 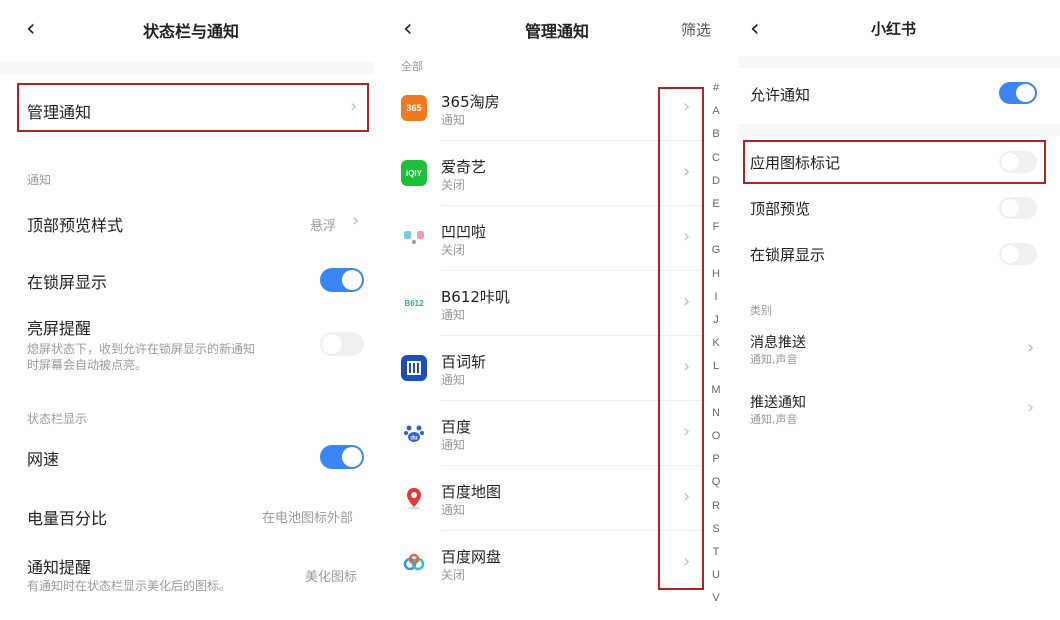 What do you see at coordinates (412, 66) in the screenshot?
I see `section-header-all: 全部` at bounding box center [412, 66].